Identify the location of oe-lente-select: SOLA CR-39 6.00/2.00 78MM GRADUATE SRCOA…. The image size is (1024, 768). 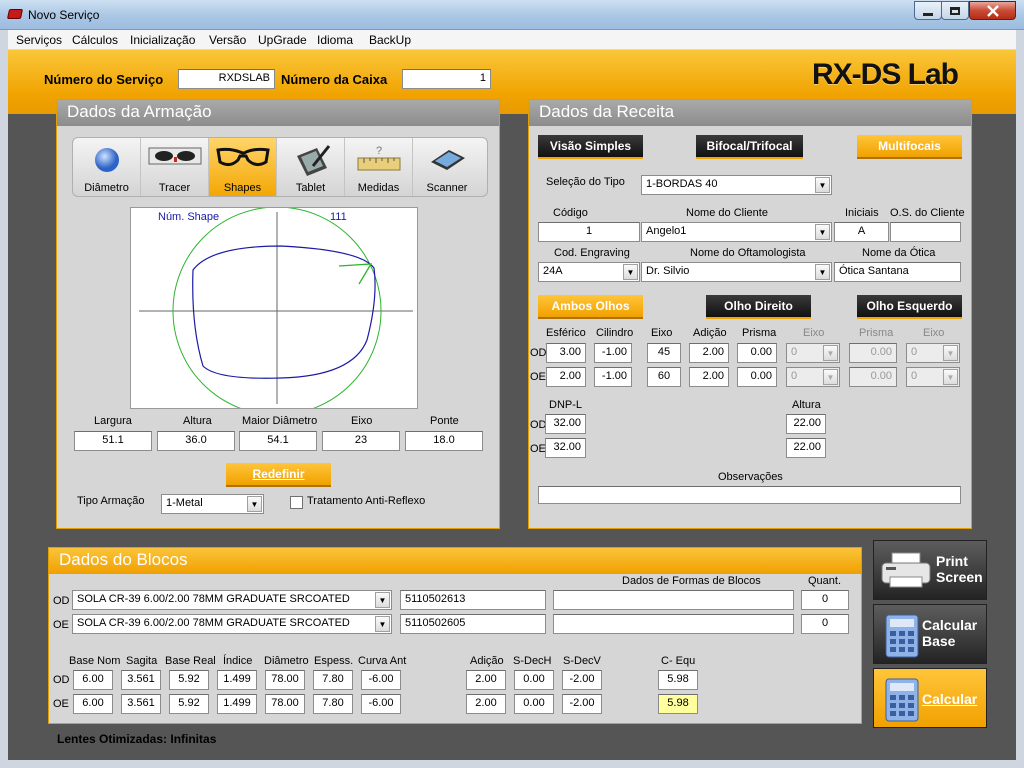
(232, 624).